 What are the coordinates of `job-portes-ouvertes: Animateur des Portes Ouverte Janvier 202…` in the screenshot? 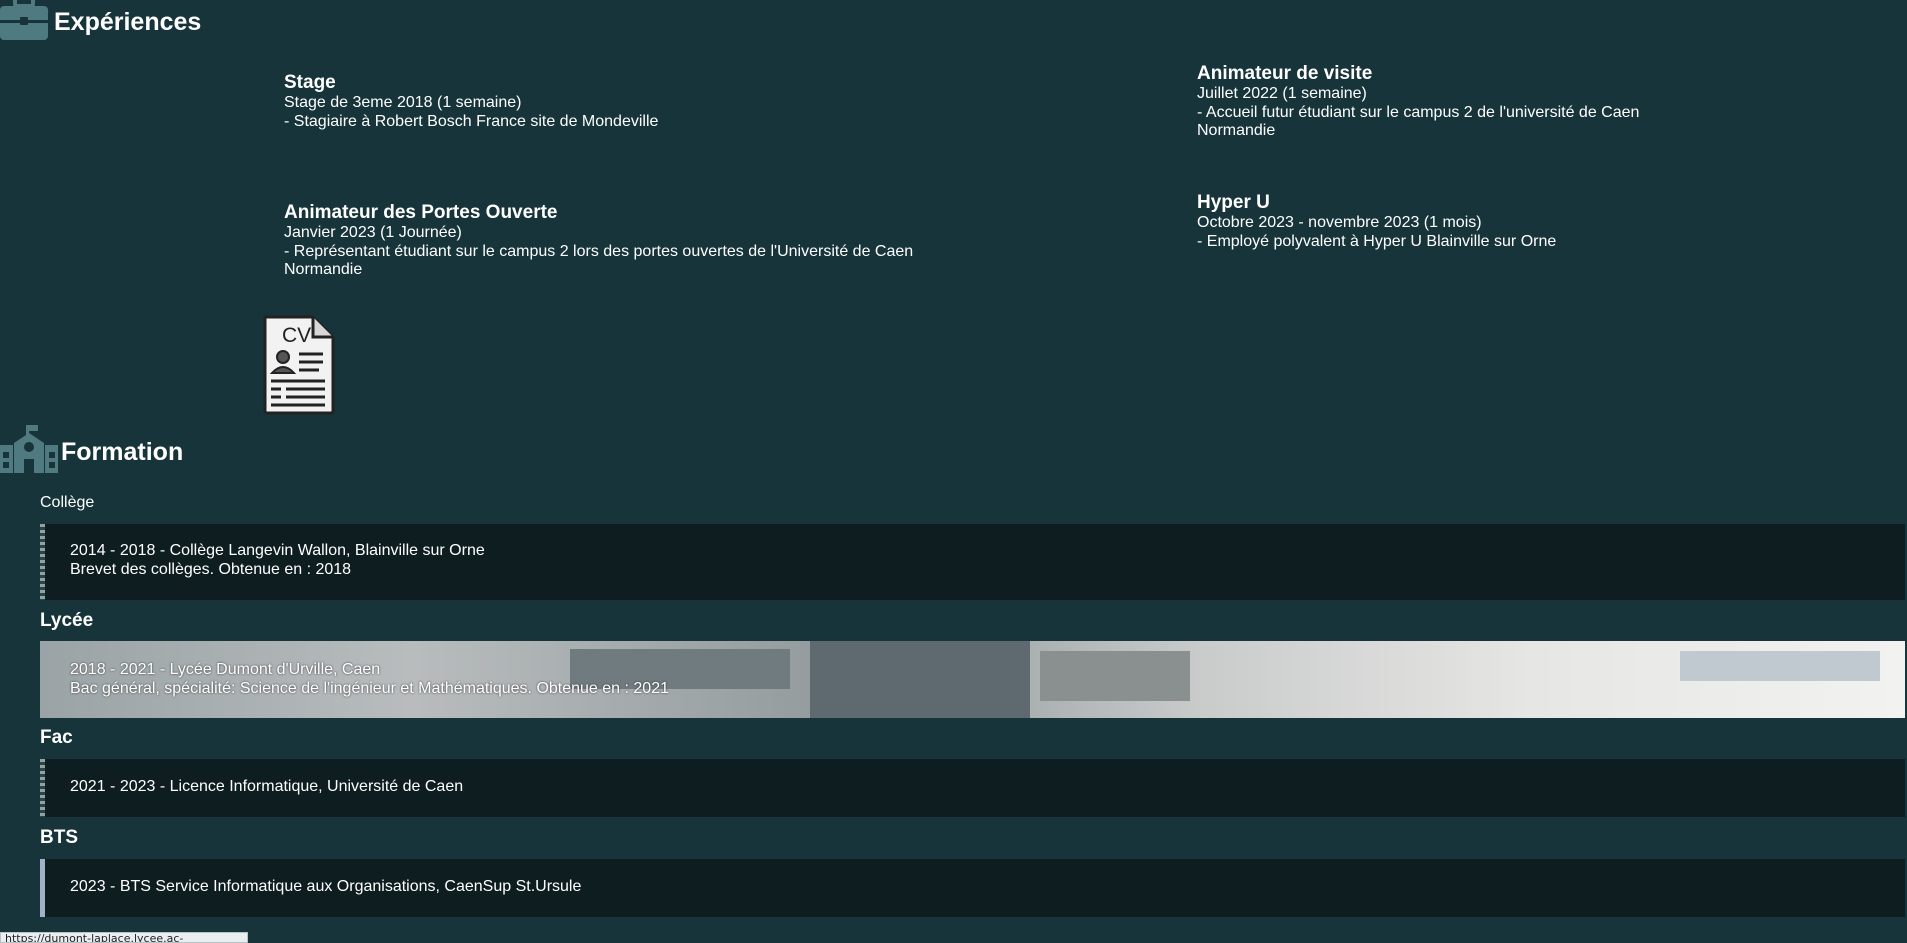 It's located at (614, 241).